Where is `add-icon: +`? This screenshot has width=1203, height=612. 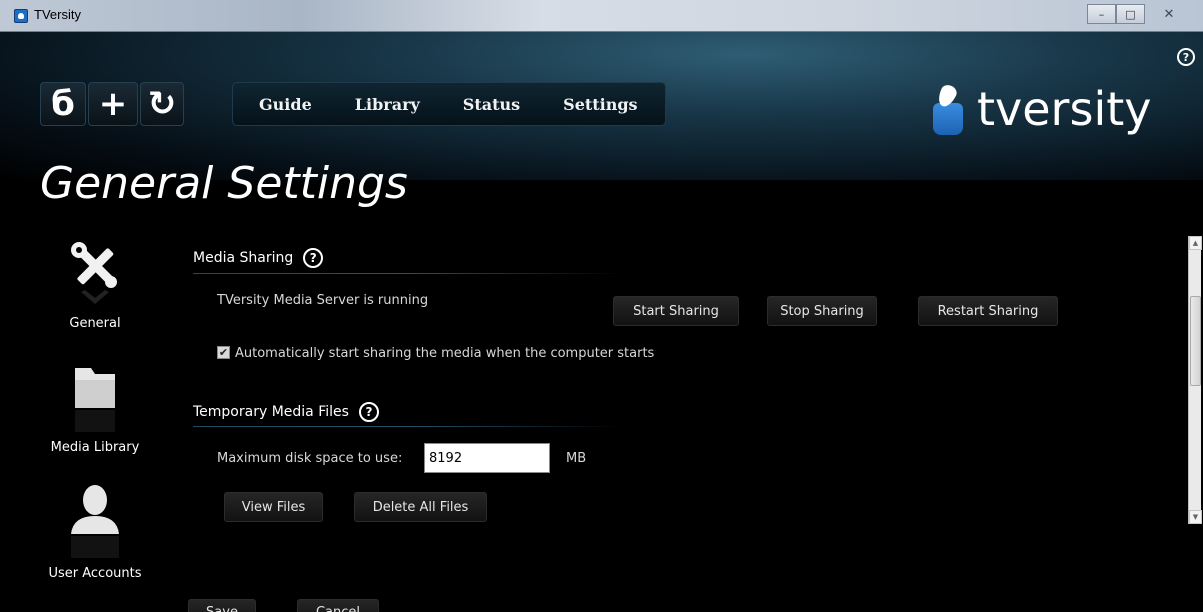
add-icon: + is located at coordinates (113, 104).